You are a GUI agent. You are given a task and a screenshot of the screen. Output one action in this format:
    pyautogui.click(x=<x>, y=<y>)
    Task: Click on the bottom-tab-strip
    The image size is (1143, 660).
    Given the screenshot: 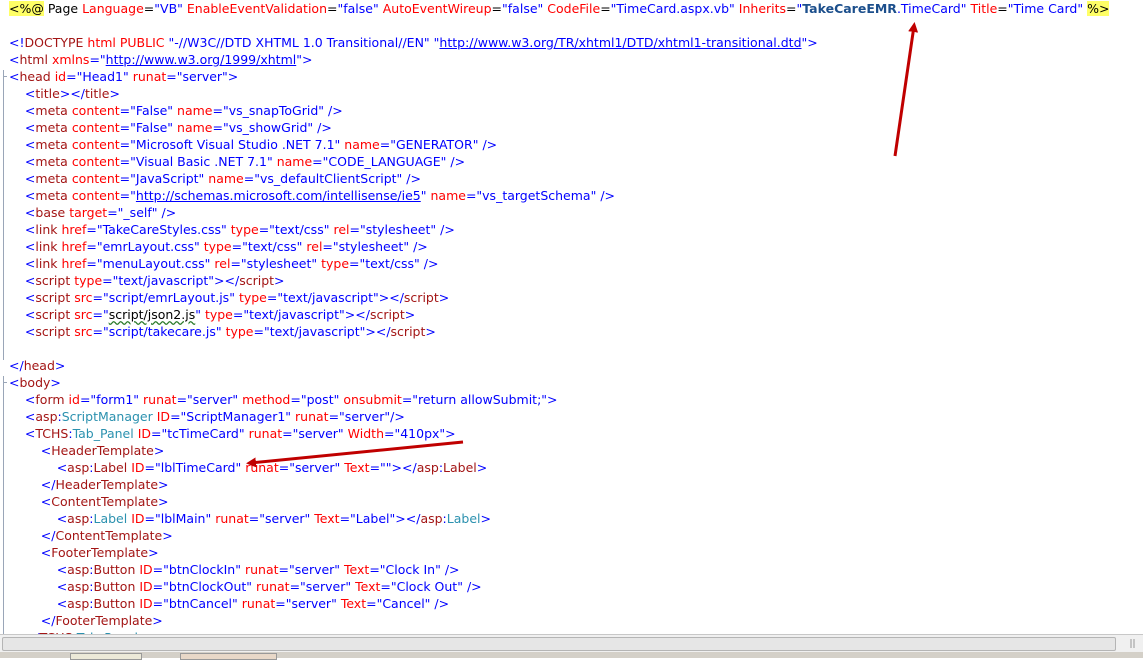 What is the action you would take?
    pyautogui.click(x=571, y=656)
    